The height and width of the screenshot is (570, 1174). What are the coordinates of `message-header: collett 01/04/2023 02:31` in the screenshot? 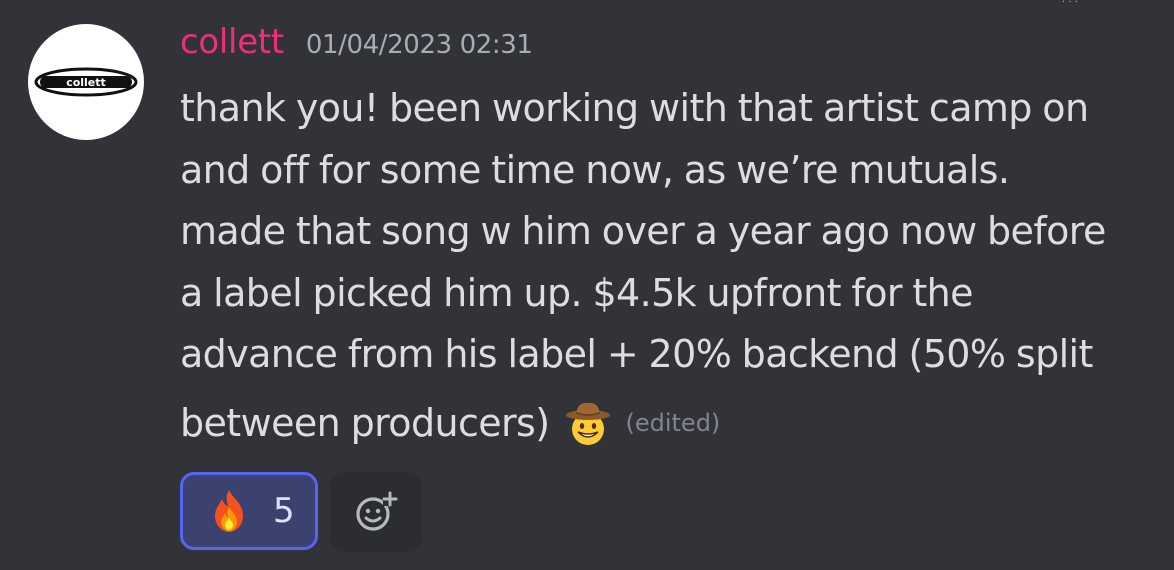 It's located at (356, 47).